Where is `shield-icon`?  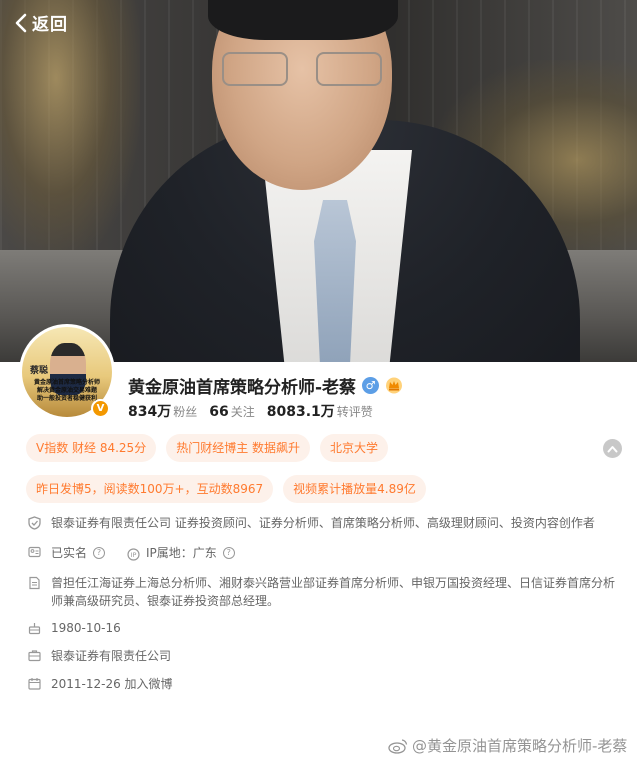 shield-icon is located at coordinates (34, 523).